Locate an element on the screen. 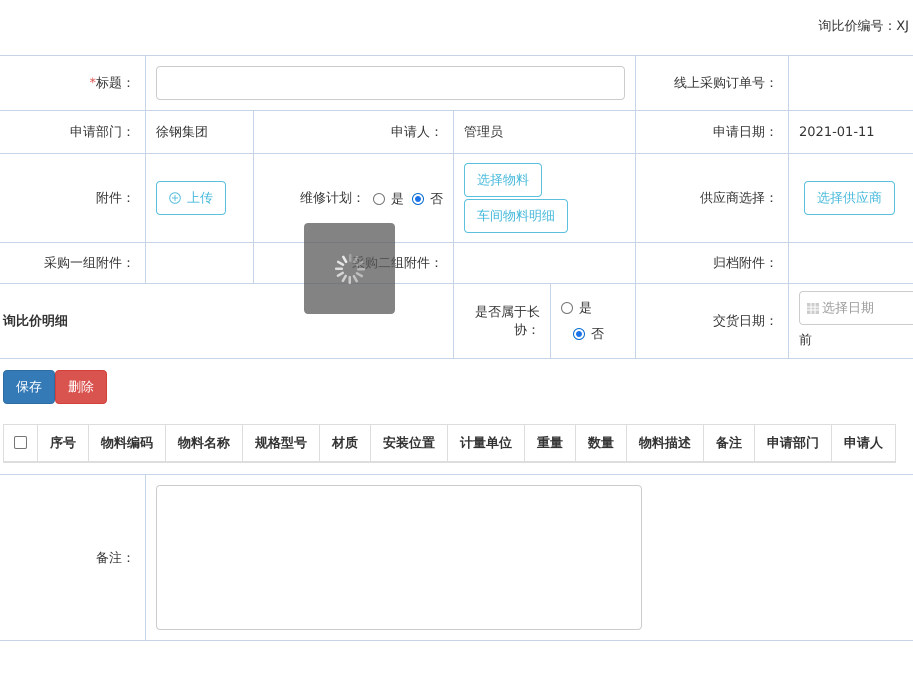 This screenshot has width=913, height=684. column-header: 数量 is located at coordinates (601, 443).